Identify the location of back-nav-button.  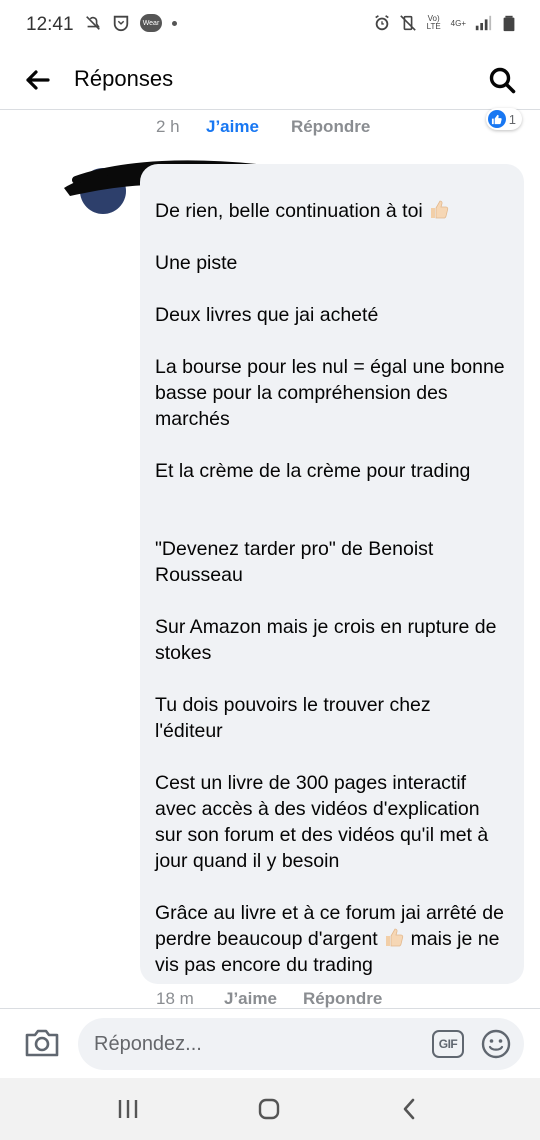
(409, 1109).